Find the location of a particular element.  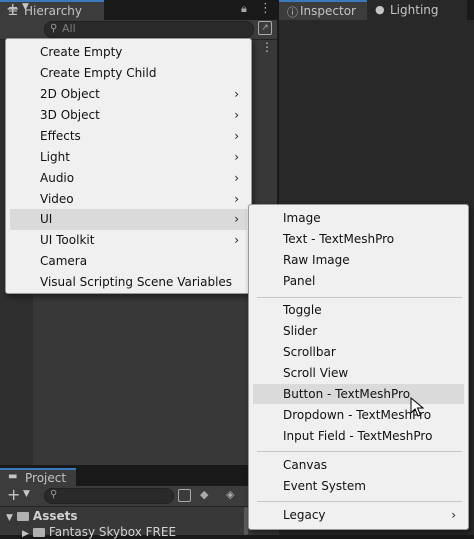

menu-item-label: Audio is located at coordinates (57, 178).